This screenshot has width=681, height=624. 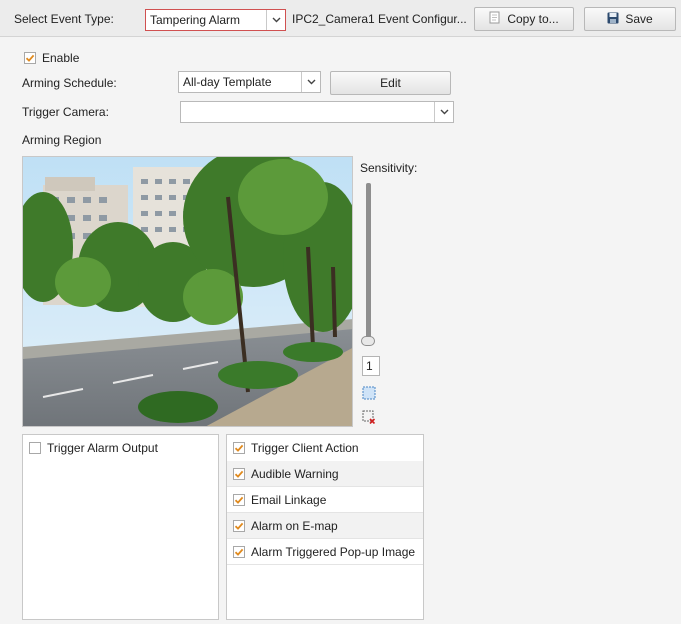 What do you see at coordinates (639, 19) in the screenshot?
I see `save-label: Save` at bounding box center [639, 19].